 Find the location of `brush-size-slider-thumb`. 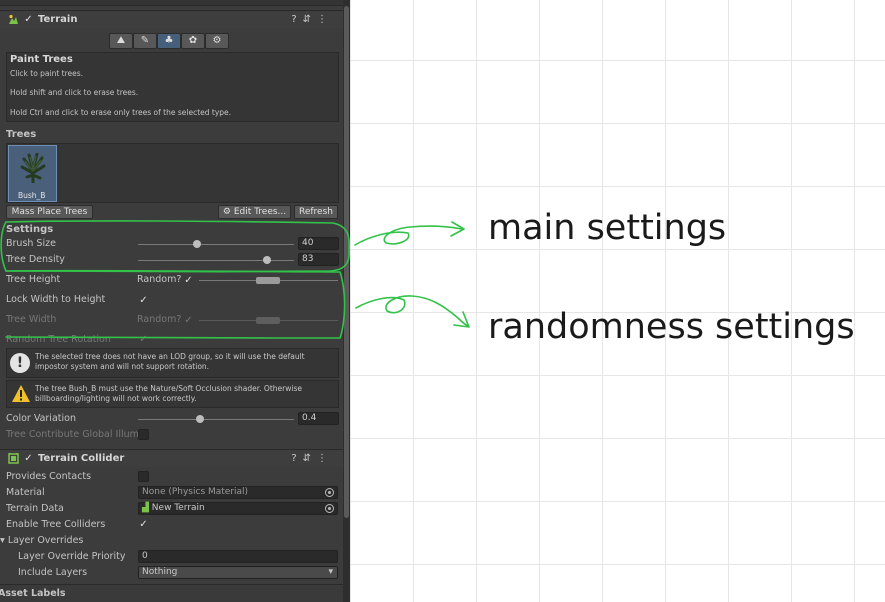

brush-size-slider-thumb is located at coordinates (197, 244).